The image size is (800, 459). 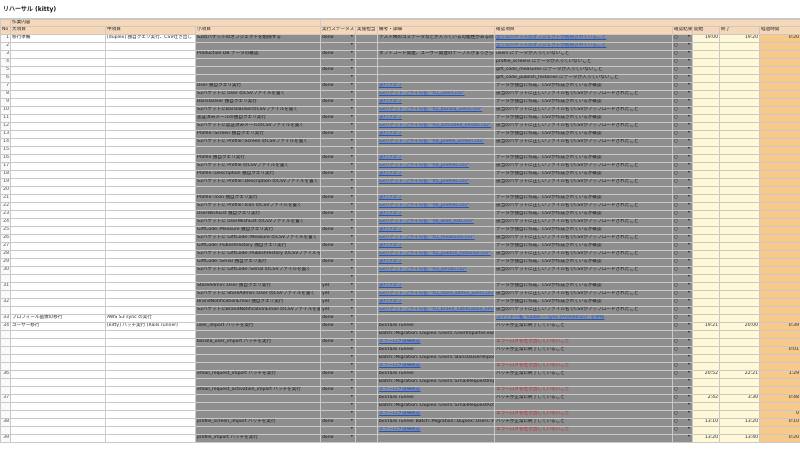 I want to click on minor-item-cell: S3バケットに GiftCode::Serial のCSVファイルを置く, so click(x=258, y=270).